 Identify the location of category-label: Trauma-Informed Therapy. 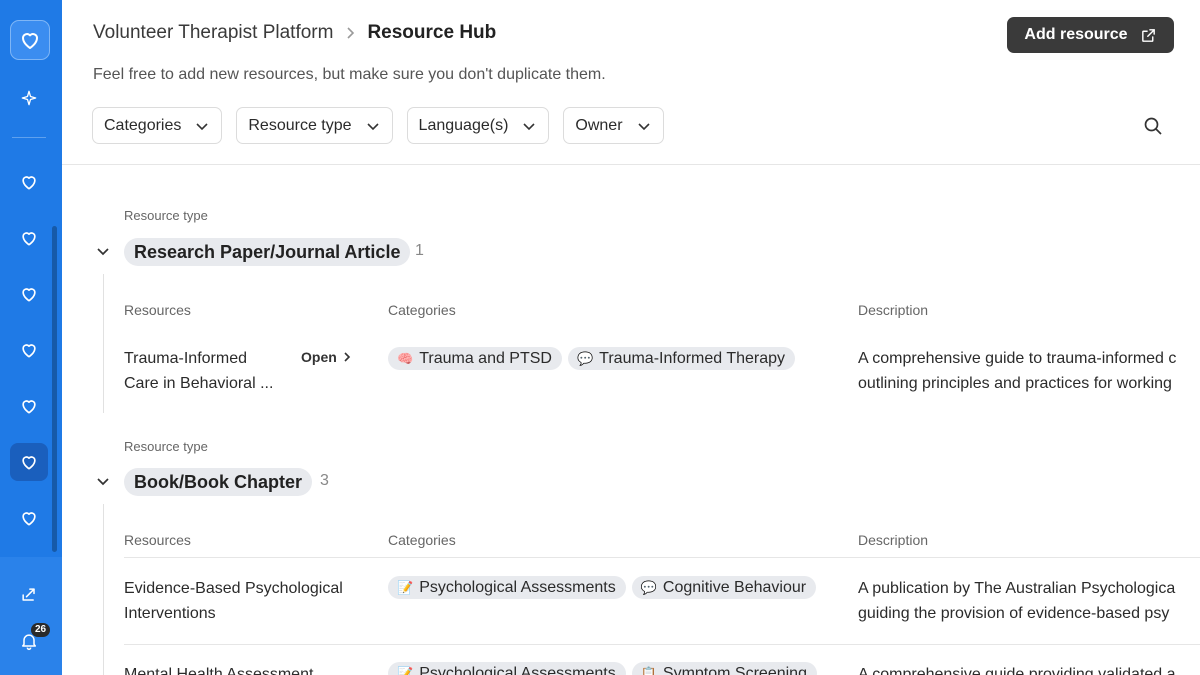
(692, 358).